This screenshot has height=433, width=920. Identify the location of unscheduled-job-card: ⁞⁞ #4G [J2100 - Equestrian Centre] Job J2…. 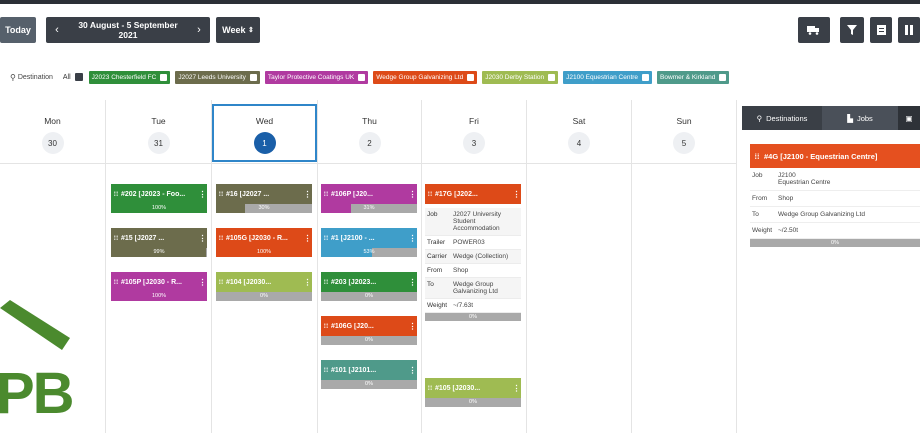
(835, 195).